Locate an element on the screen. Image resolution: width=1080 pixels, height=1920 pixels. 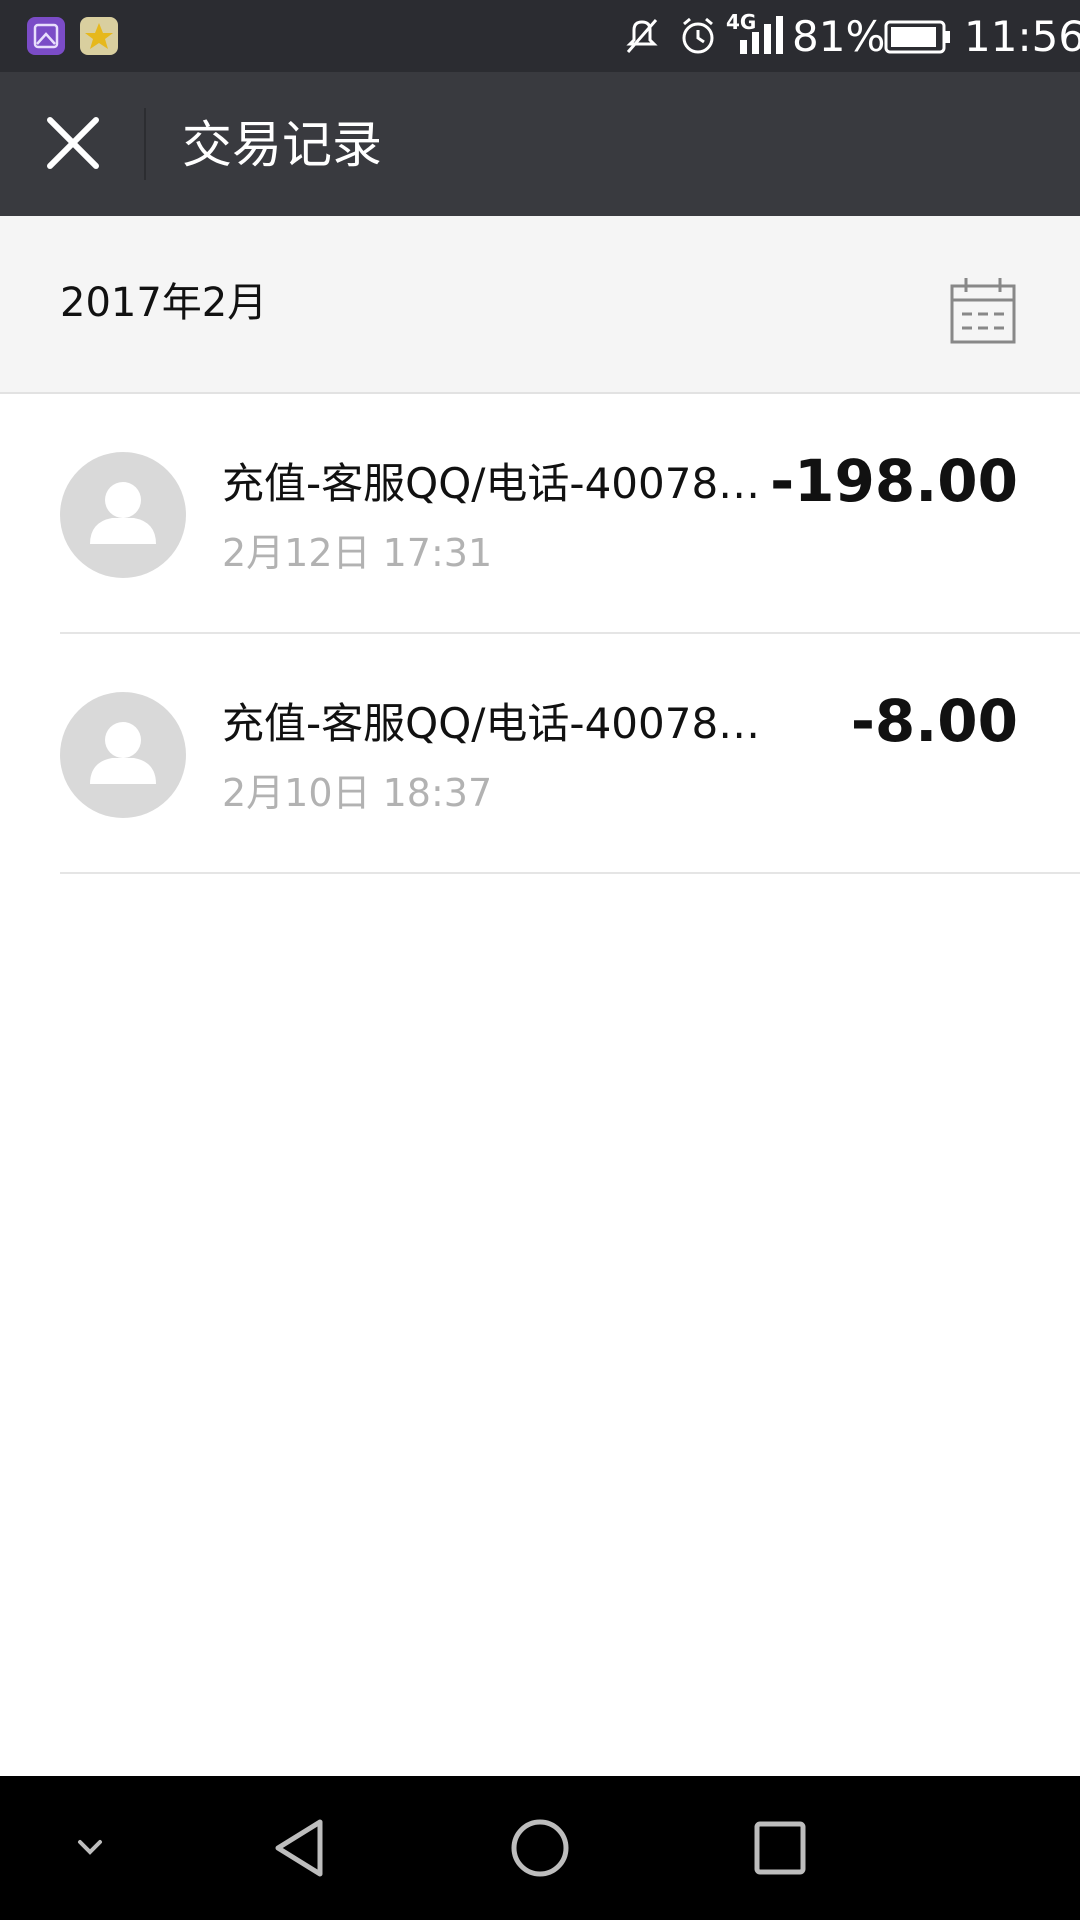
battery-icon is located at coordinates (917, 37).